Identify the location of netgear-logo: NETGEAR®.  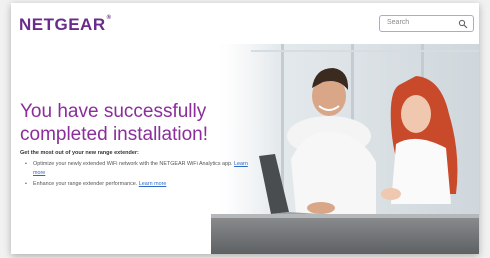
(65, 25).